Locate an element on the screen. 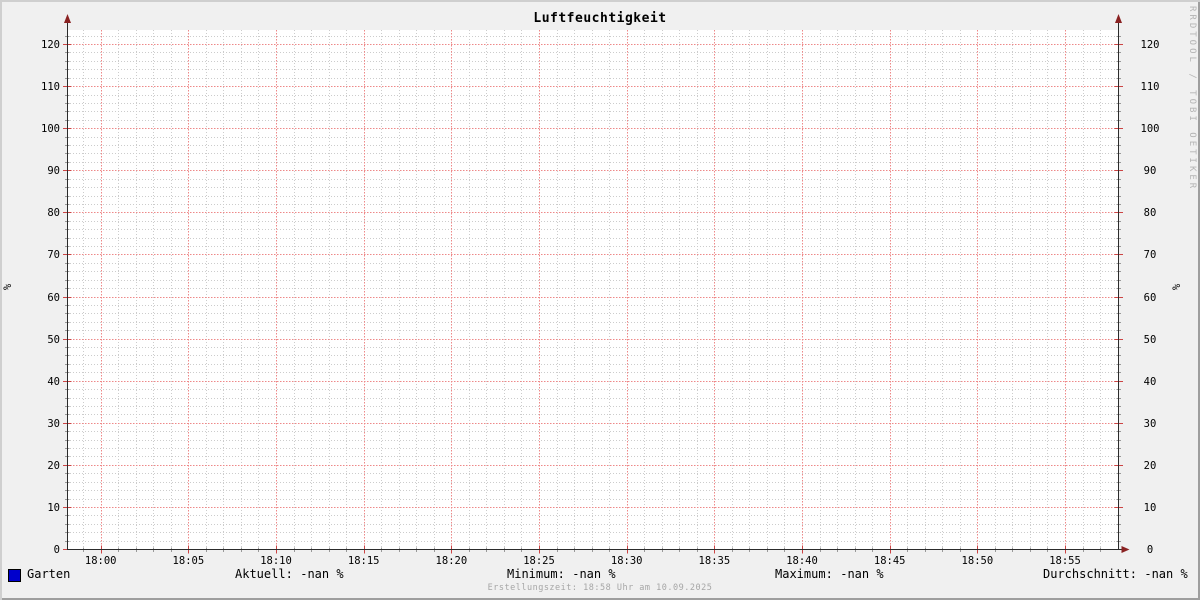 The height and width of the screenshot is (600, 1200). legend-series-label: Garten is located at coordinates (49, 574).